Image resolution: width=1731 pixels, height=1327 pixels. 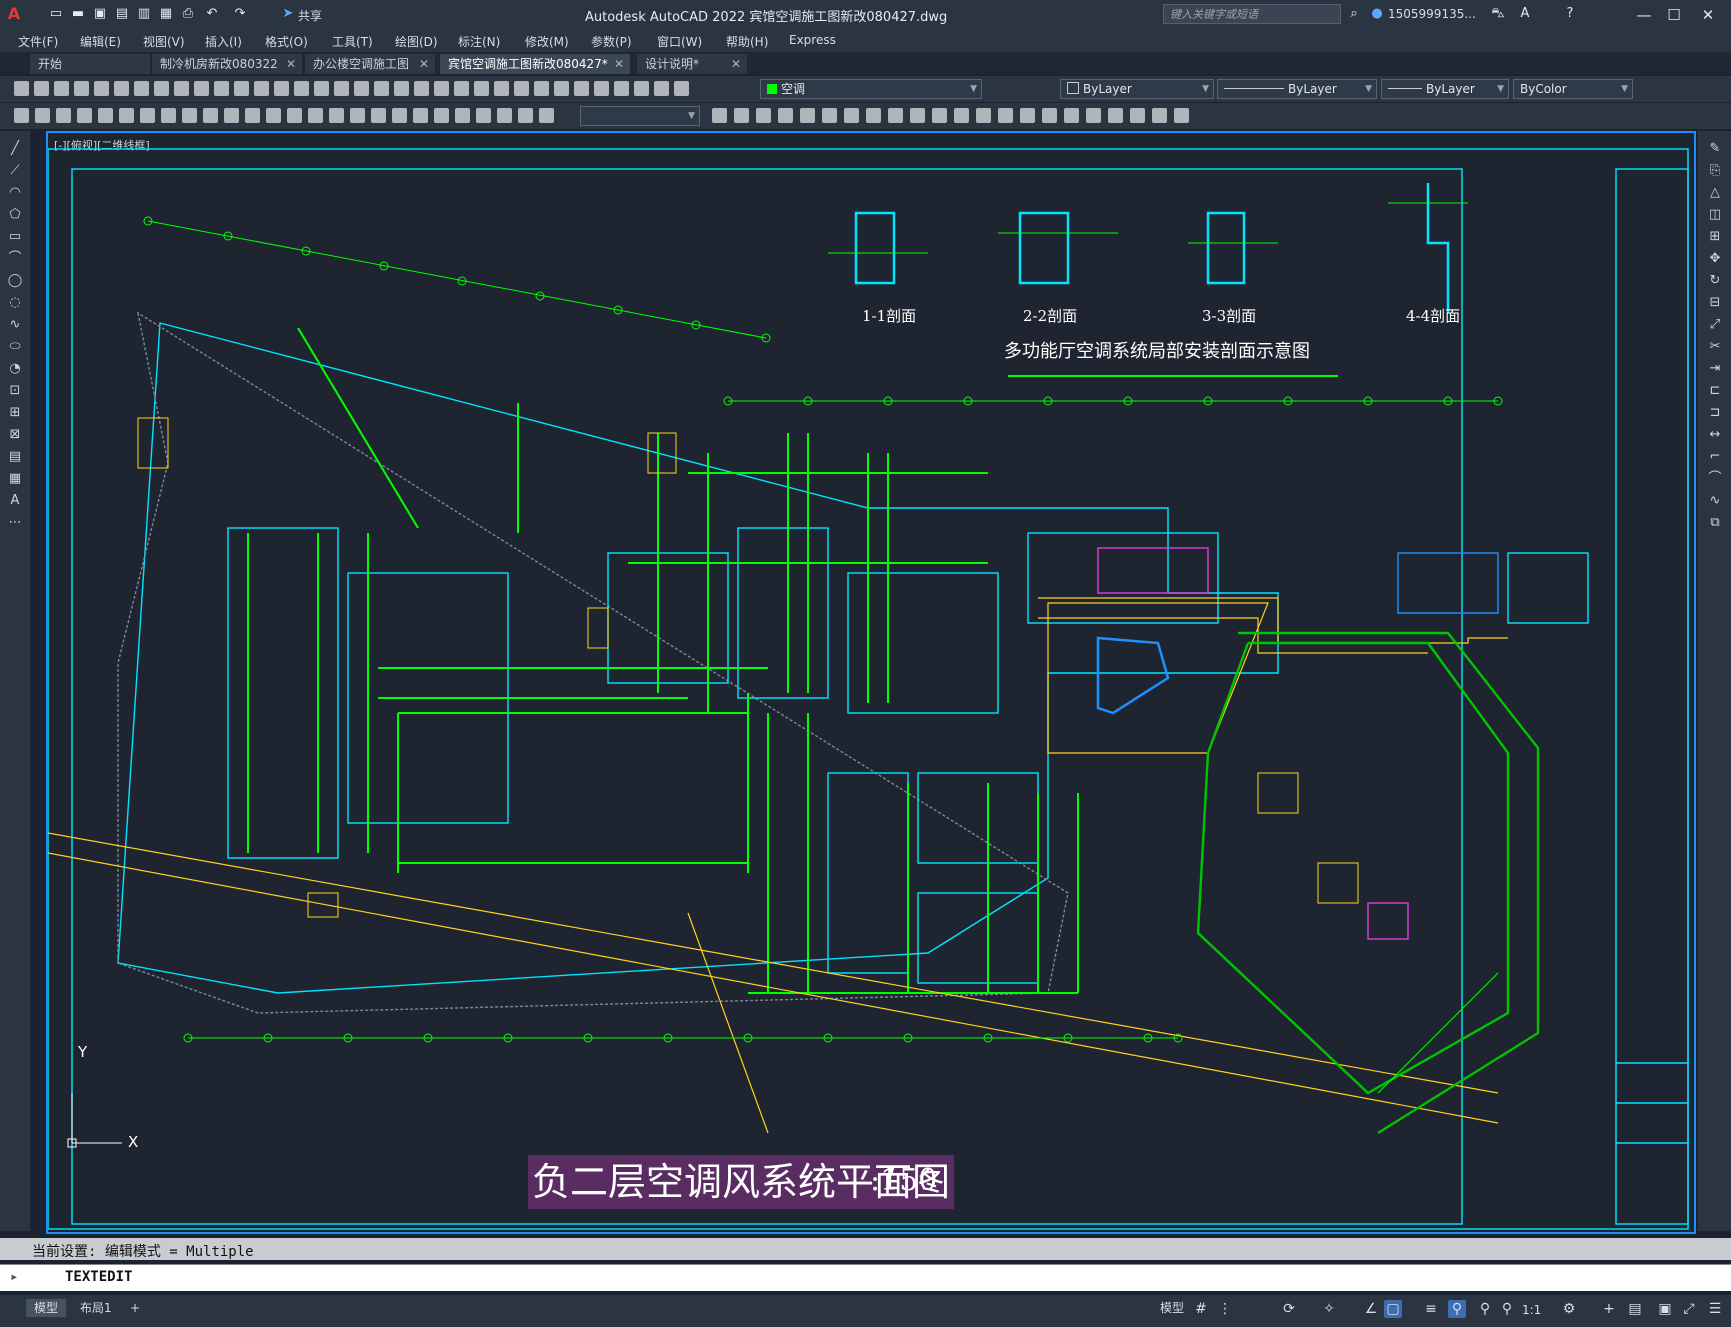 I want to click on draw-palette-icon: ⊞, so click(x=15, y=413).